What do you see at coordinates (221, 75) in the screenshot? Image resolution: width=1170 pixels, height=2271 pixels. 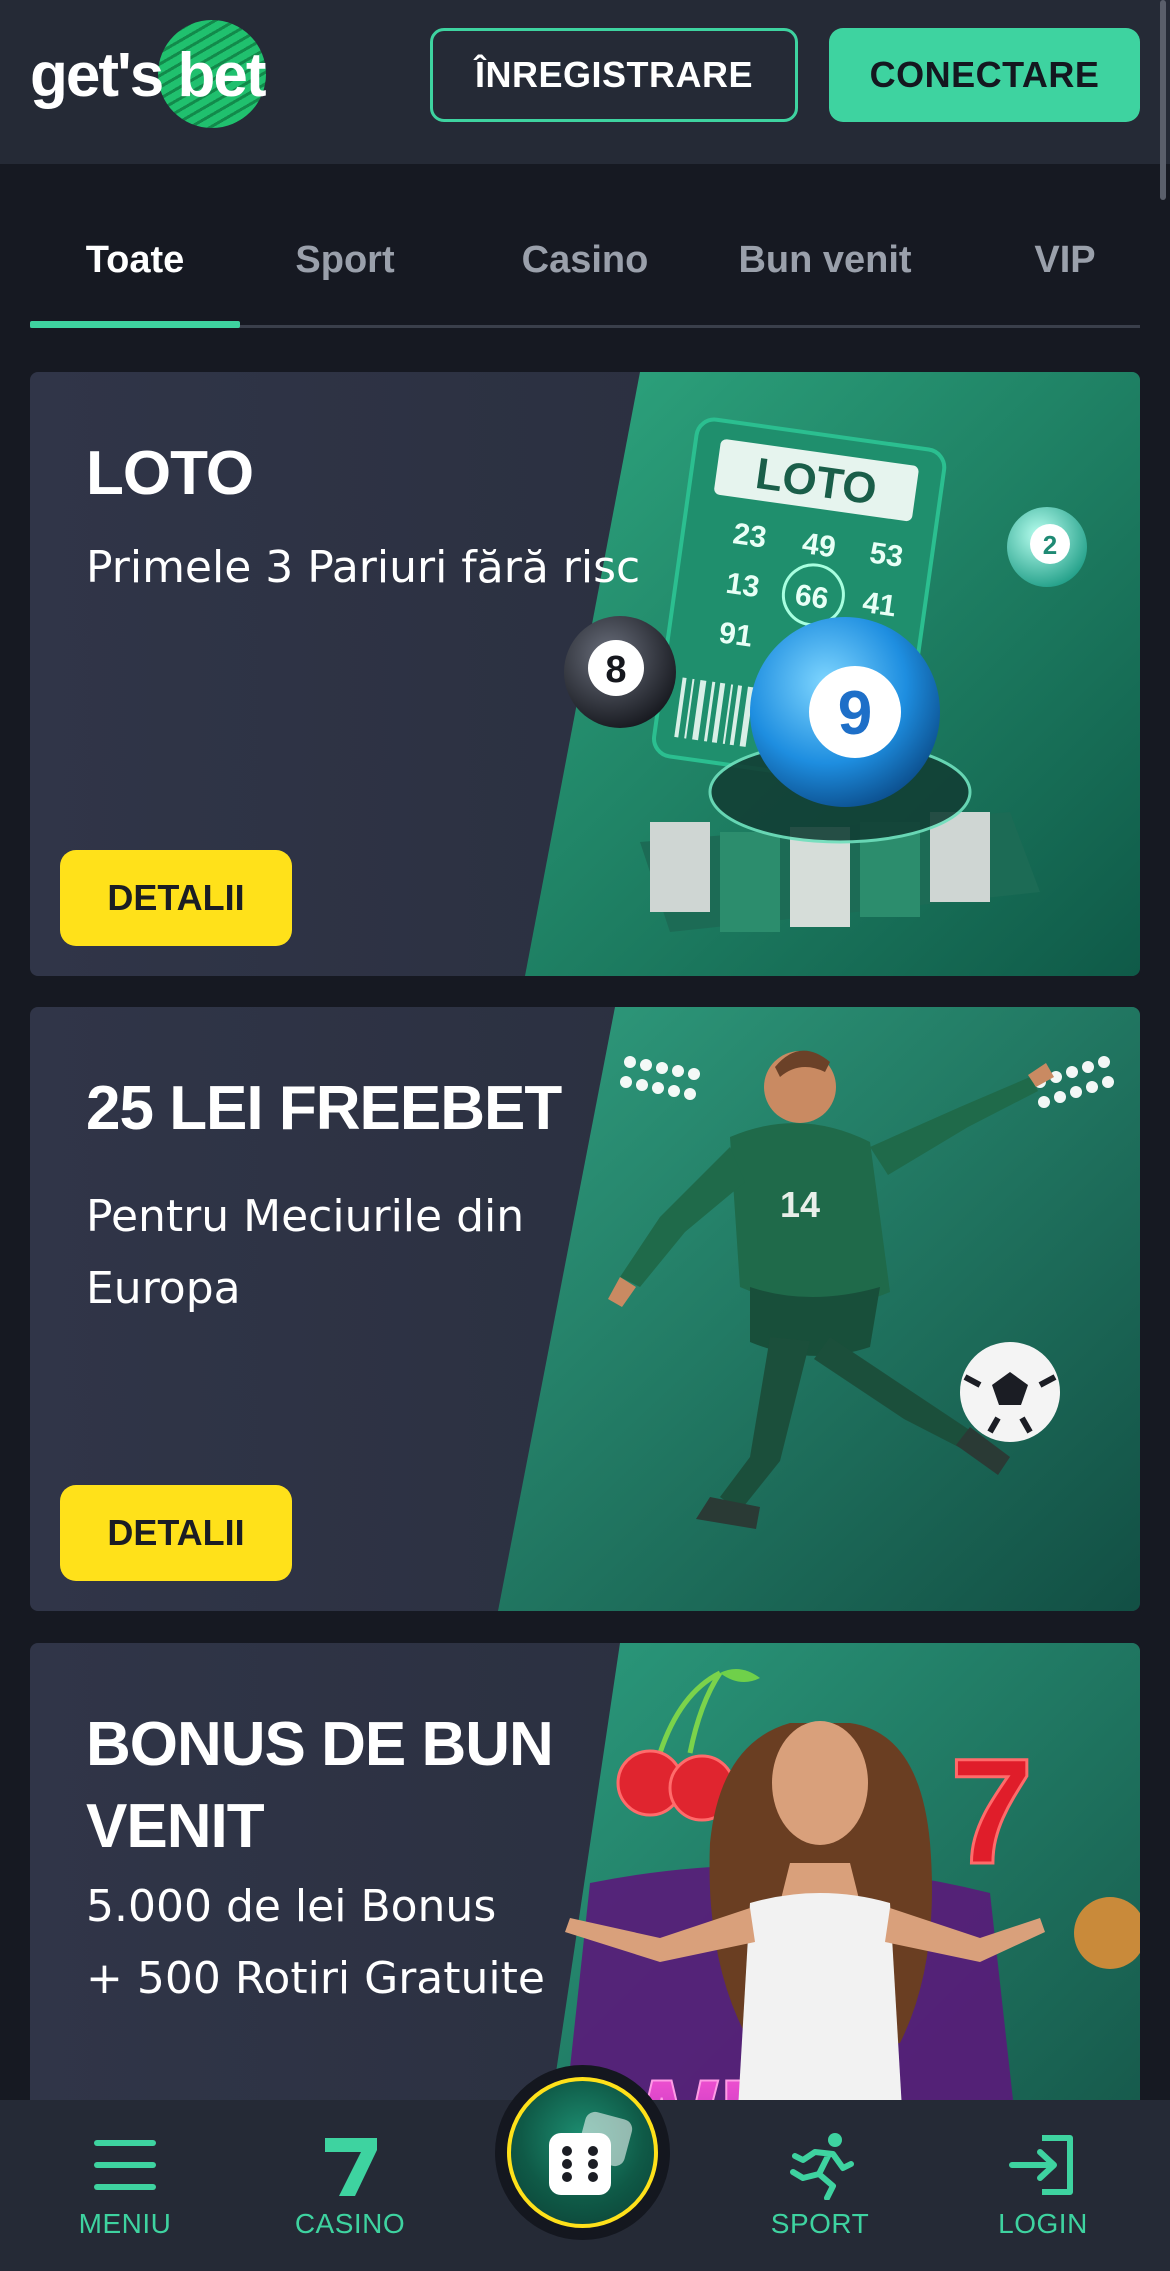 I see `logo-text-right: bet` at bounding box center [221, 75].